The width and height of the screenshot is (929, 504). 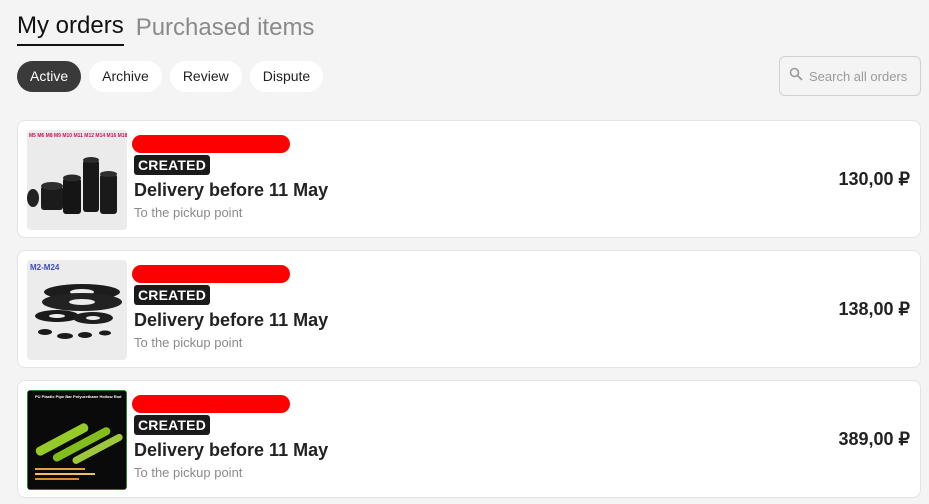 I want to click on order-price: 138,00 ₽, so click(x=874, y=309).